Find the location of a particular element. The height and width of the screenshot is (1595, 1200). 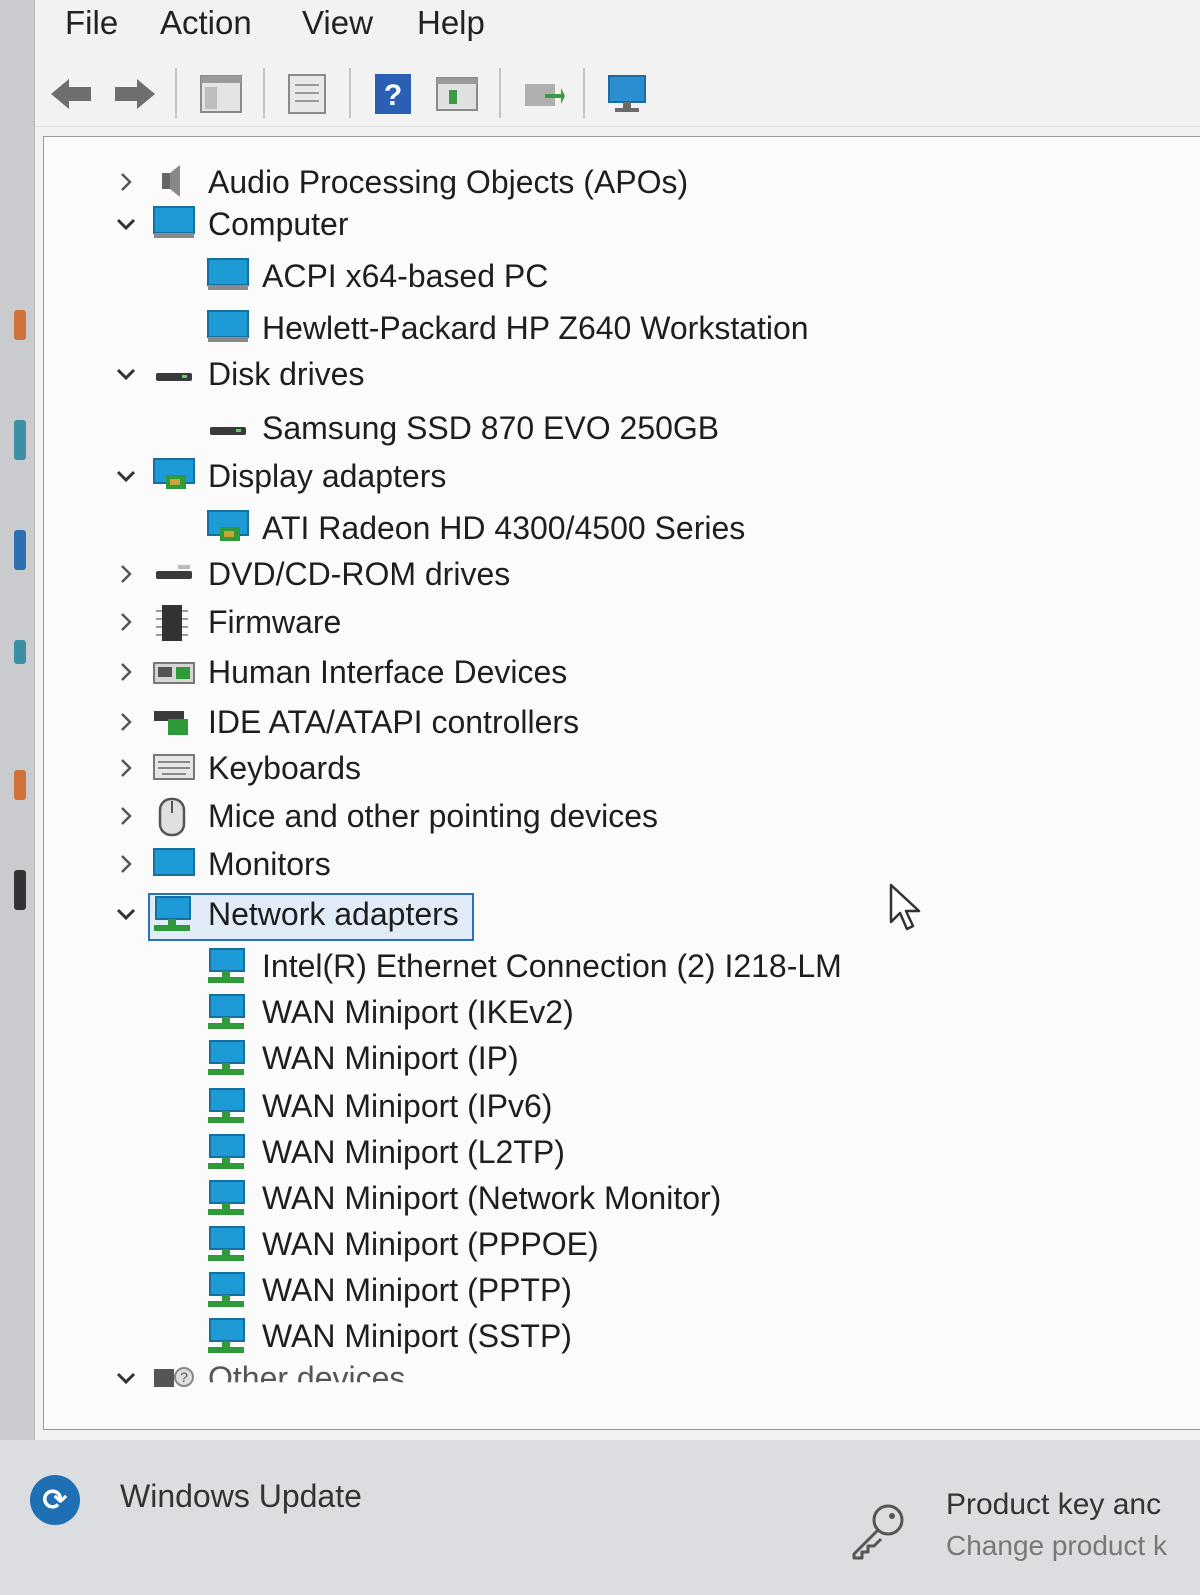

tree-item-label: WAN Miniport (IP) is located at coordinates (390, 1058).